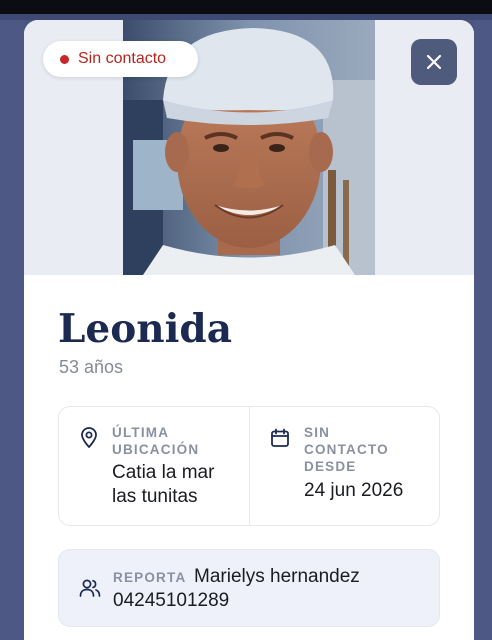 Image resolution: width=492 pixels, height=640 pixels. What do you see at coordinates (277, 576) in the screenshot?
I see `reporter-name: Marielys hernandez` at bounding box center [277, 576].